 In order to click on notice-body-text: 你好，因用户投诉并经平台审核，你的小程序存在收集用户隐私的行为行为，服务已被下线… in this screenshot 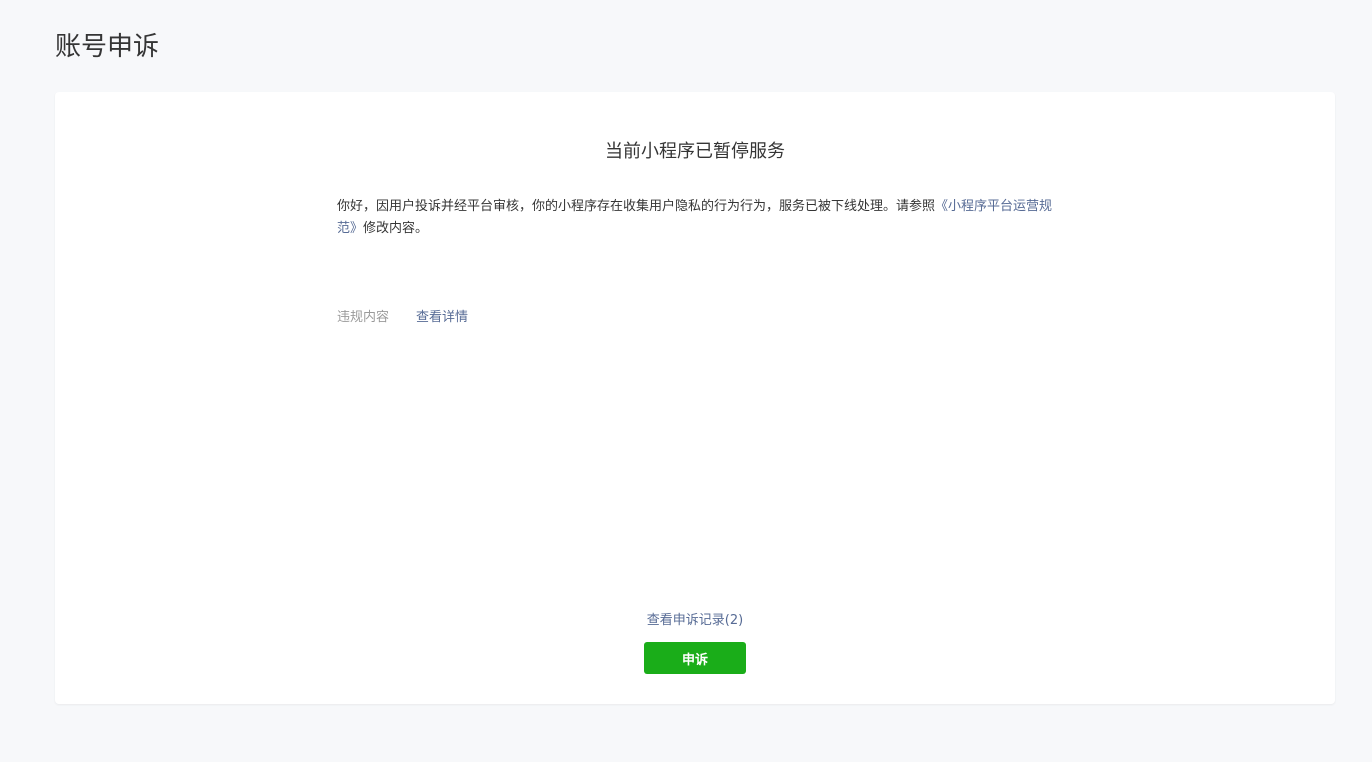, I will do `click(636, 206)`.